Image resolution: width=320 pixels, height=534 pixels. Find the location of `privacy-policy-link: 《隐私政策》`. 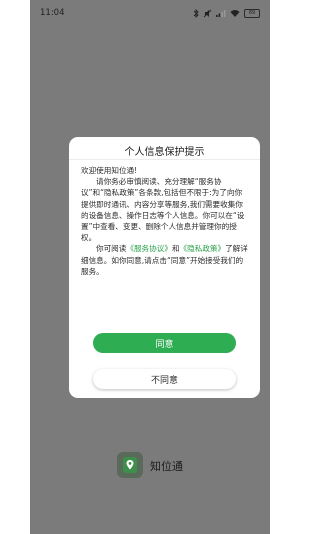

privacy-policy-link: 《隐私政策》 is located at coordinates (203, 248).